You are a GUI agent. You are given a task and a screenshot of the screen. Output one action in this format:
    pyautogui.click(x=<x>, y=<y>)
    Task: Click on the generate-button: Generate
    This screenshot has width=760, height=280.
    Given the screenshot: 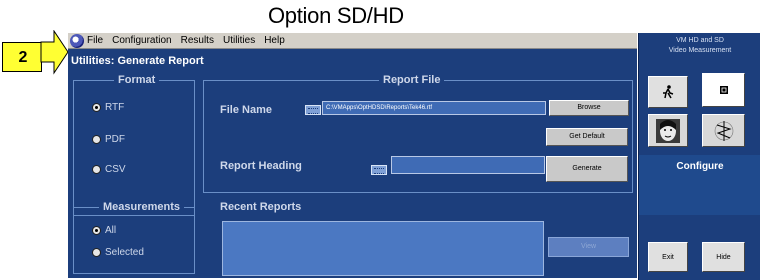 What is the action you would take?
    pyautogui.click(x=587, y=169)
    